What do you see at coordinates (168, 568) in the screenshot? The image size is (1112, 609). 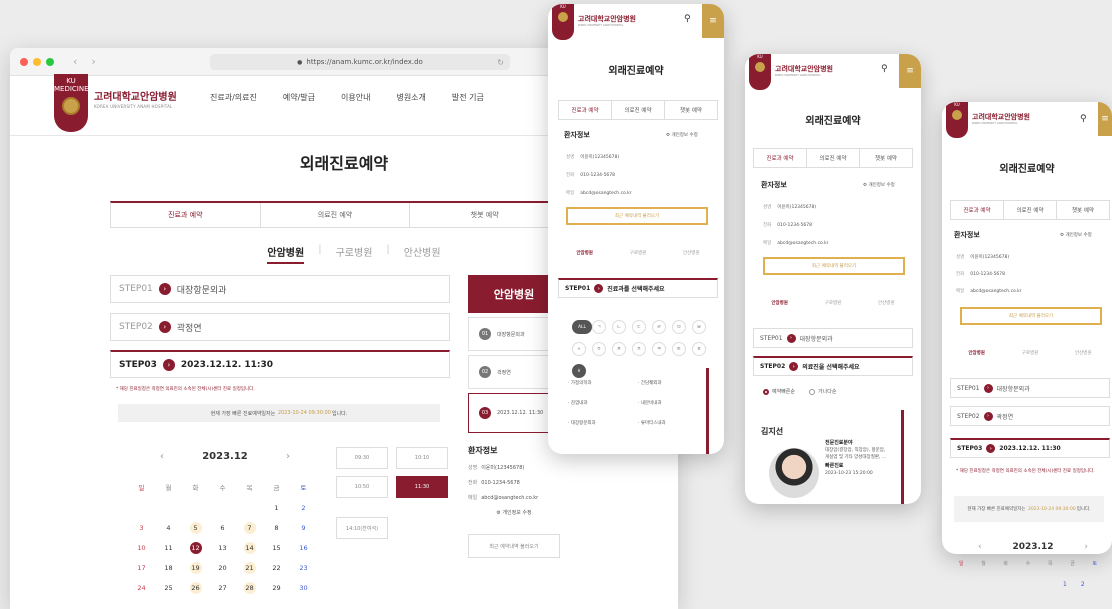 I see `calendar-day: 18` at bounding box center [168, 568].